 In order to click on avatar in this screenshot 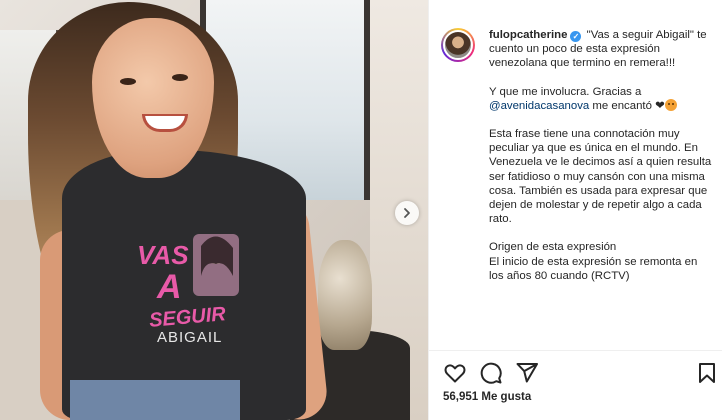, I will do `click(458, 45)`.